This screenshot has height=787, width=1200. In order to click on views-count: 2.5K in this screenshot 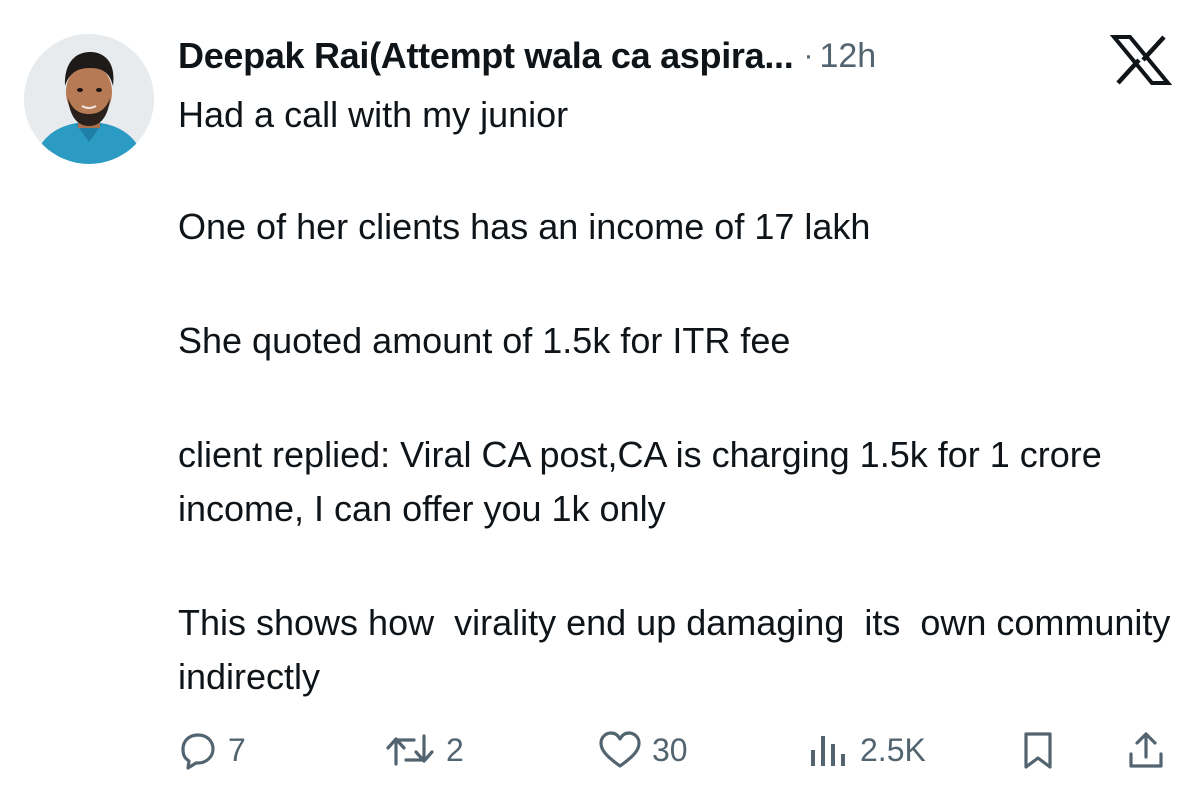, I will do `click(893, 749)`.